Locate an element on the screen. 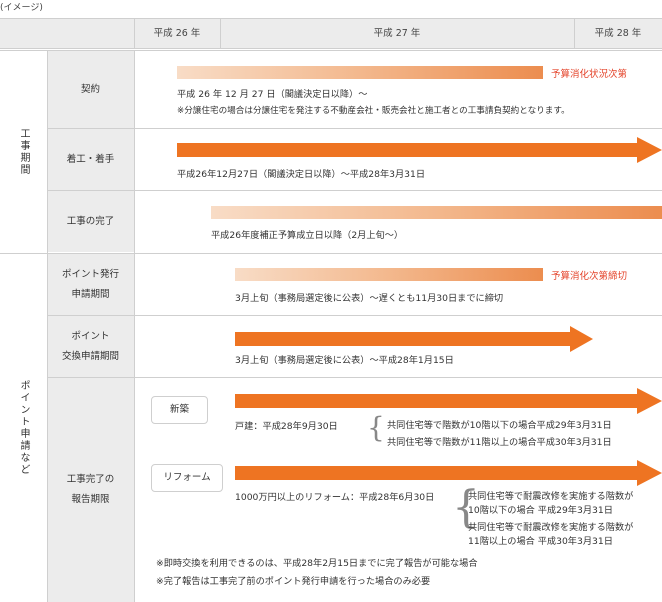 The width and height of the screenshot is (662, 602). reform-deadline-text: 1000万円以上のリフォーム：平成28年6月30日 is located at coordinates (335, 497).